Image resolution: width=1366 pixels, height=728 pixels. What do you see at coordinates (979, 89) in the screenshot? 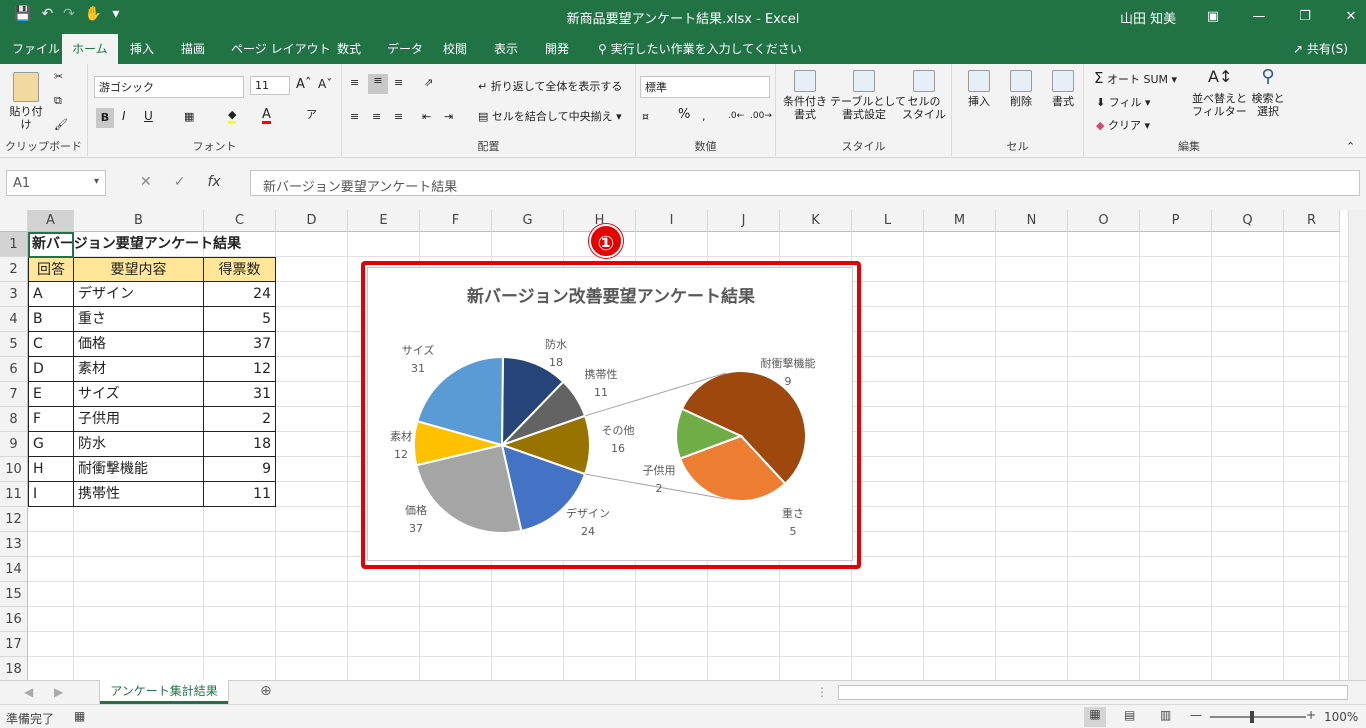
I see `insert-cells-button: 挿入` at bounding box center [979, 89].